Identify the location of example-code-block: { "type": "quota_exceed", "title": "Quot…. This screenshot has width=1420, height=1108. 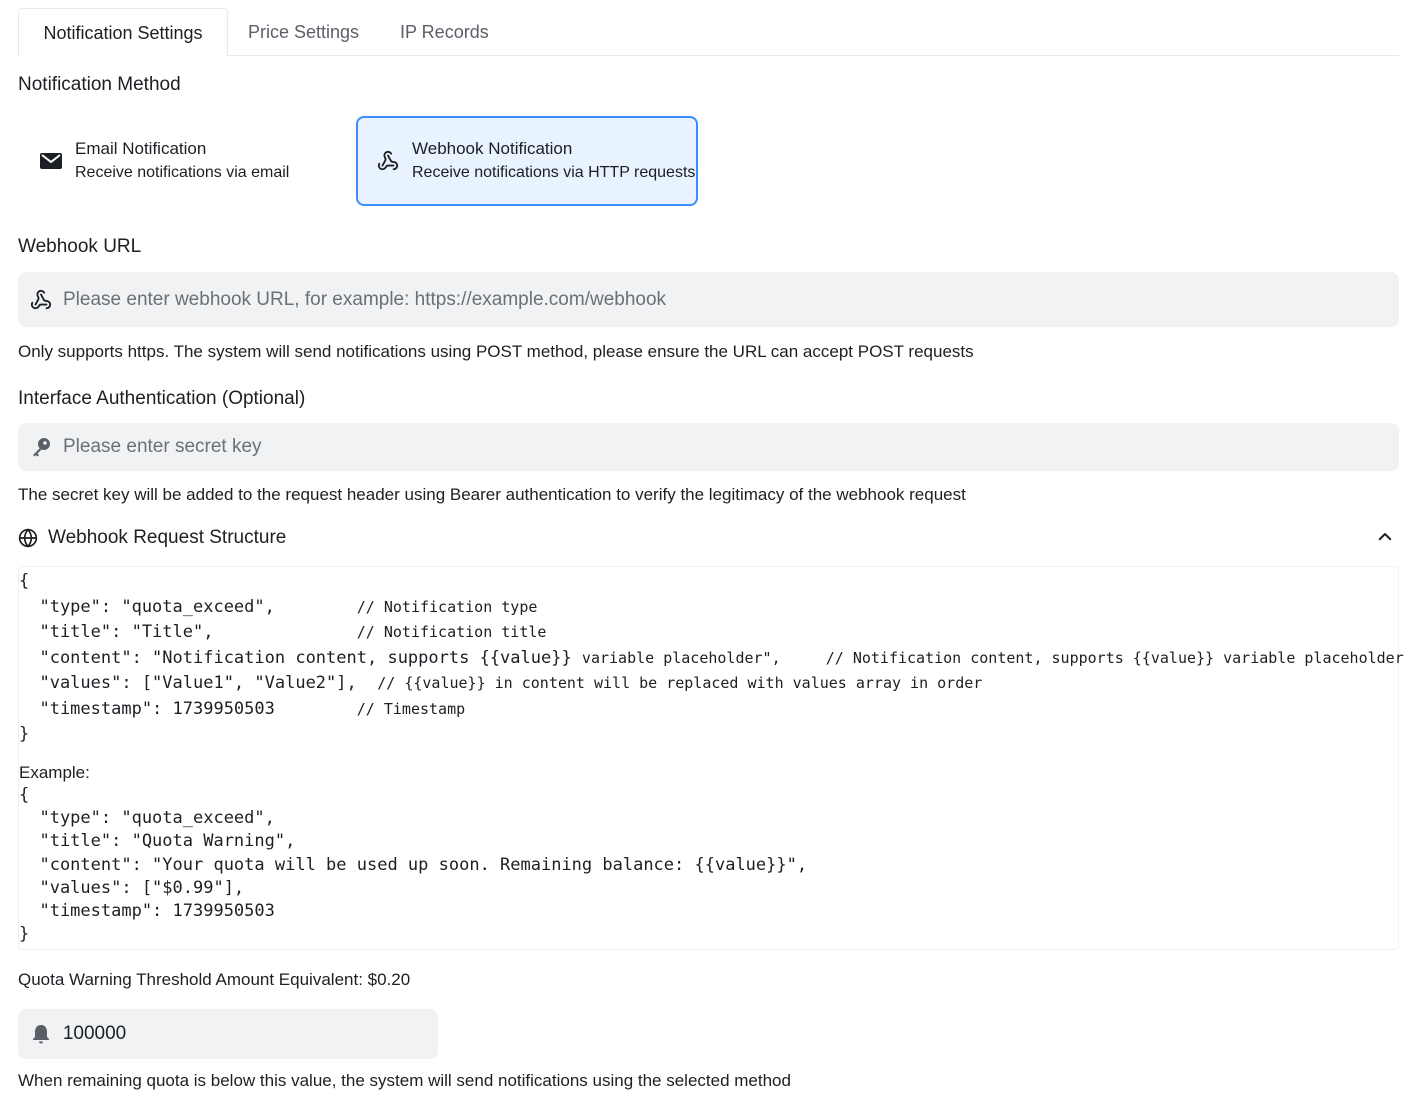
(413, 865).